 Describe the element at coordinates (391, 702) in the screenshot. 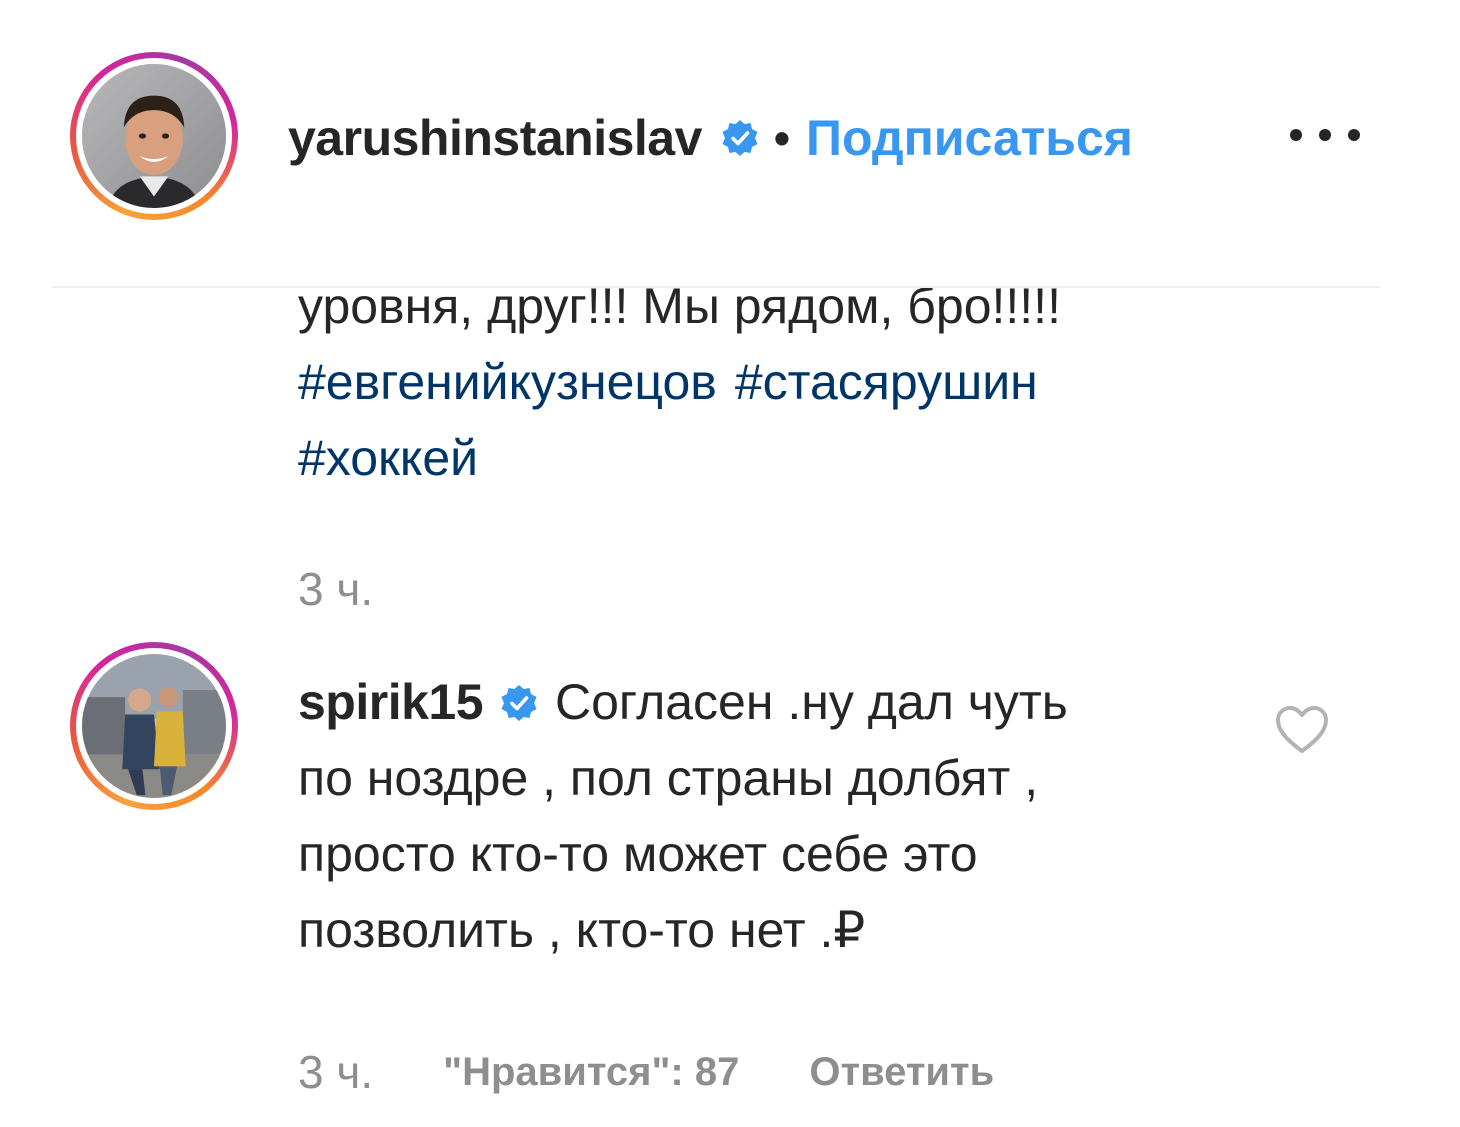

I see `commenter-username: spirik15` at that location.